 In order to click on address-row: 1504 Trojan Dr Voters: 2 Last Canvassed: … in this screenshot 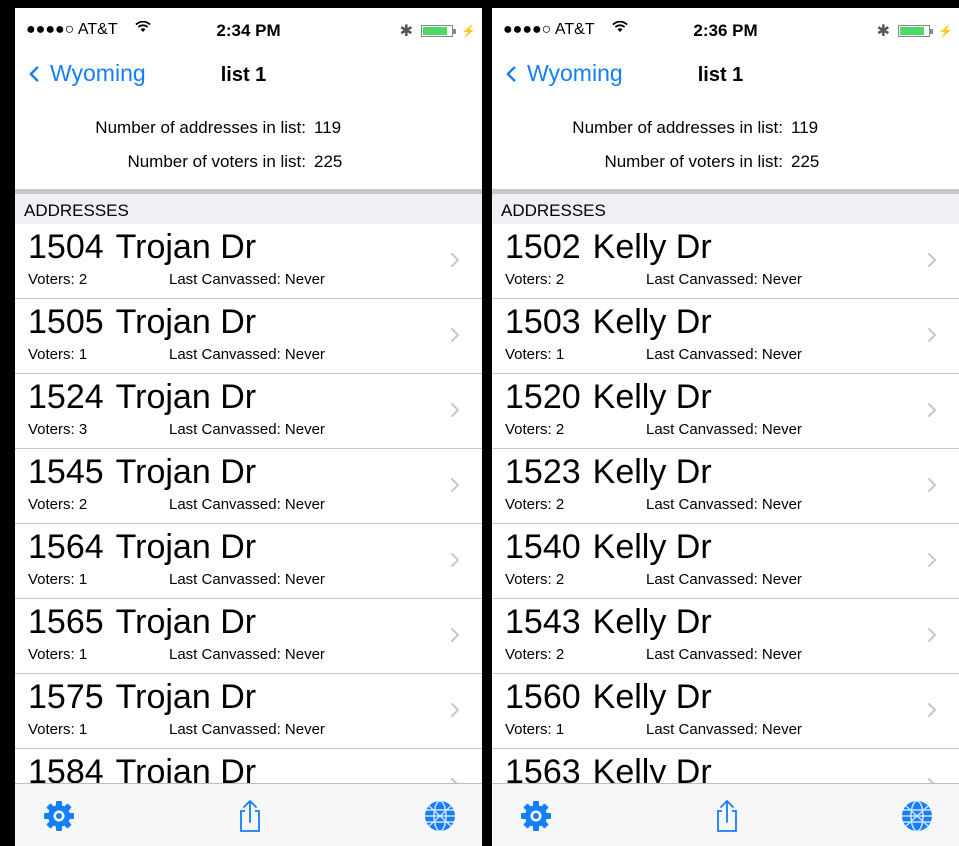, I will do `click(248, 261)`.